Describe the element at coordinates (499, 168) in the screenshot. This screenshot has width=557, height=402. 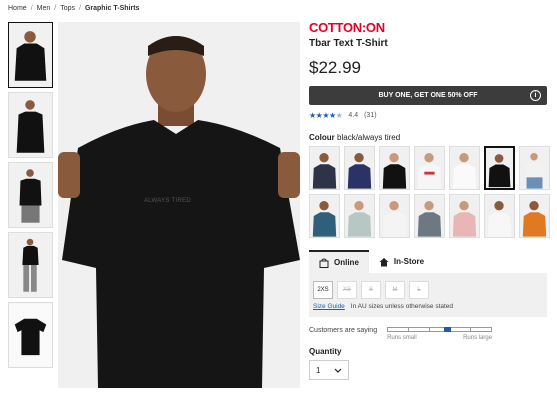
I see `colour-swatch-selected` at that location.